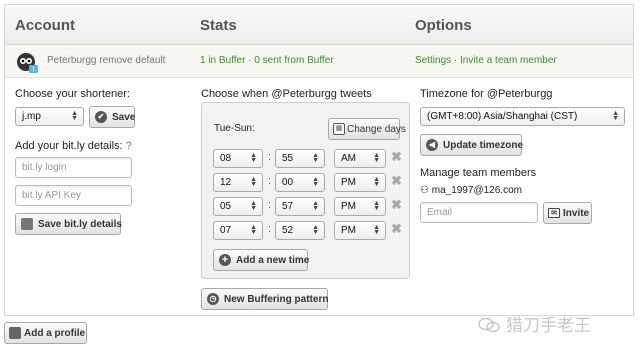 This screenshot has width=640, height=351. Describe the element at coordinates (479, 212) in the screenshot. I see `invite-email-input: Email` at that location.